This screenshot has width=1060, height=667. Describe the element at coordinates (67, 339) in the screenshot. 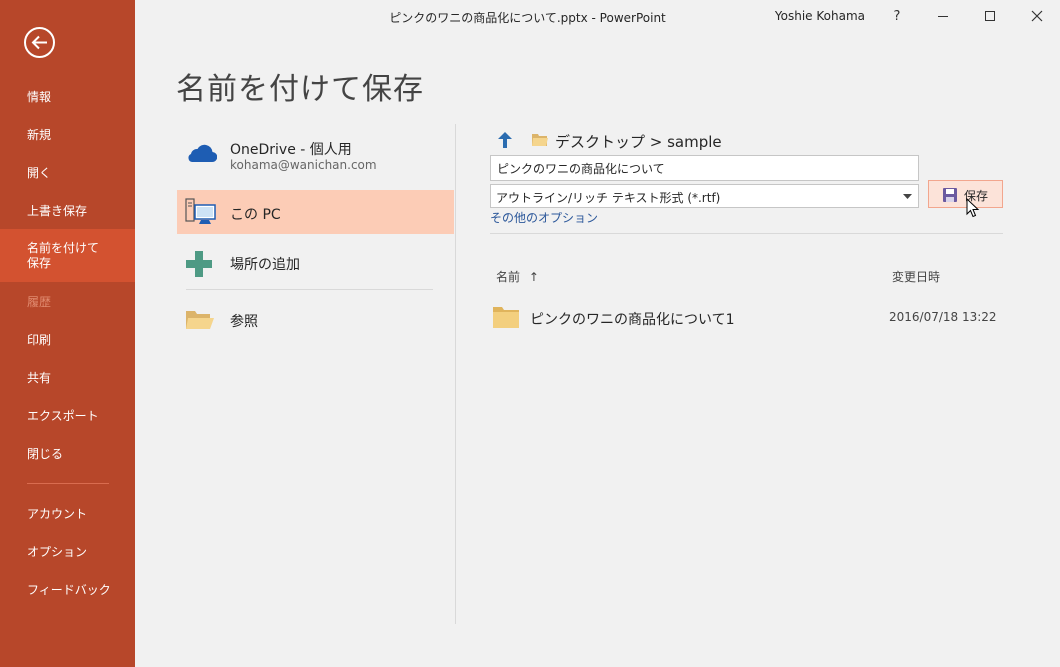

I see `nav-print: 印刷` at that location.